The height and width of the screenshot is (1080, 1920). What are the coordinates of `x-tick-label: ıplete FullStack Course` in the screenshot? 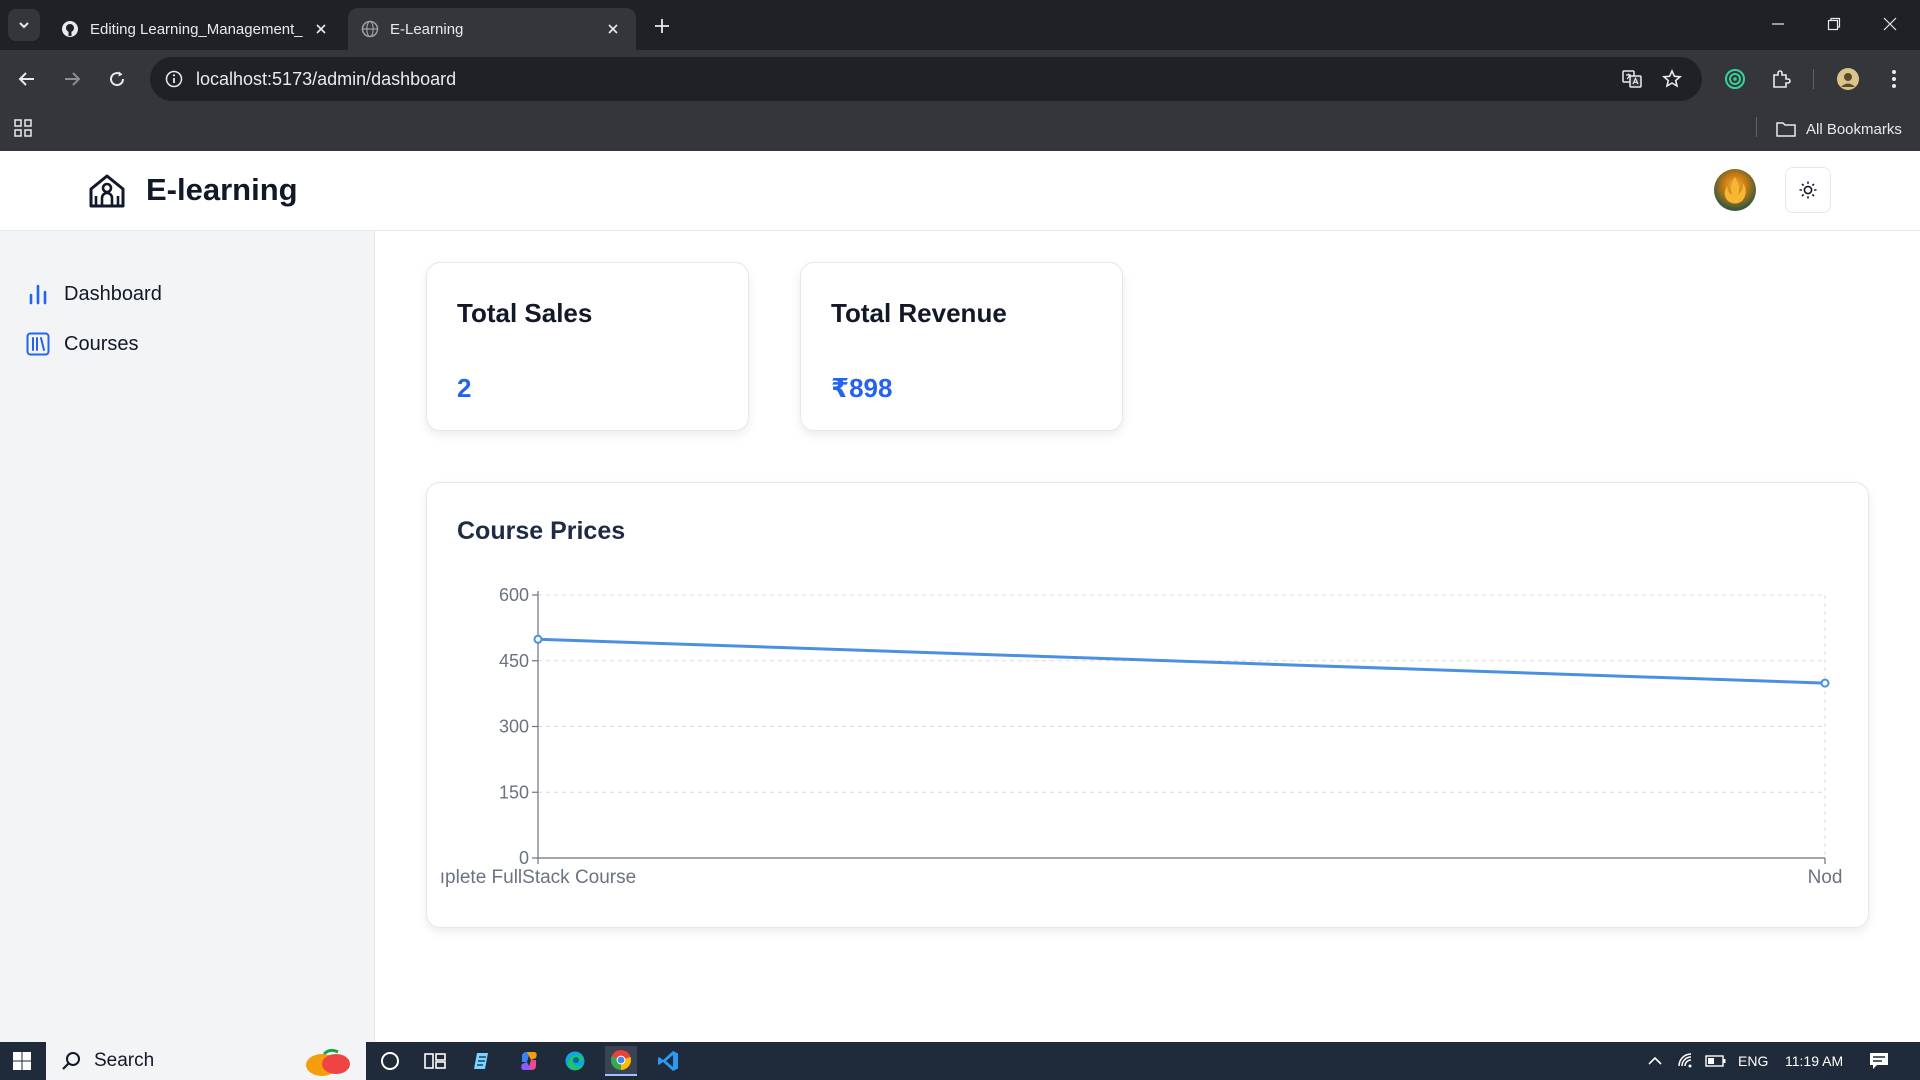 It's located at (538, 877).